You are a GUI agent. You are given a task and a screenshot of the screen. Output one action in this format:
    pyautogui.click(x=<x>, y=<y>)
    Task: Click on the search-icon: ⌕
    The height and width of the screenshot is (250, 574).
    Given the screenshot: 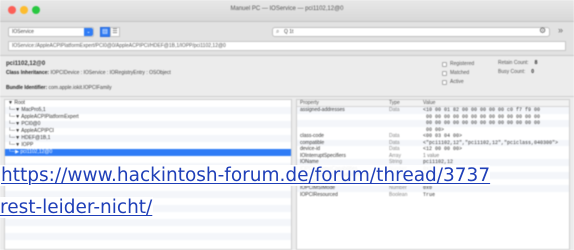 What is the action you would take?
    pyautogui.click(x=278, y=32)
    